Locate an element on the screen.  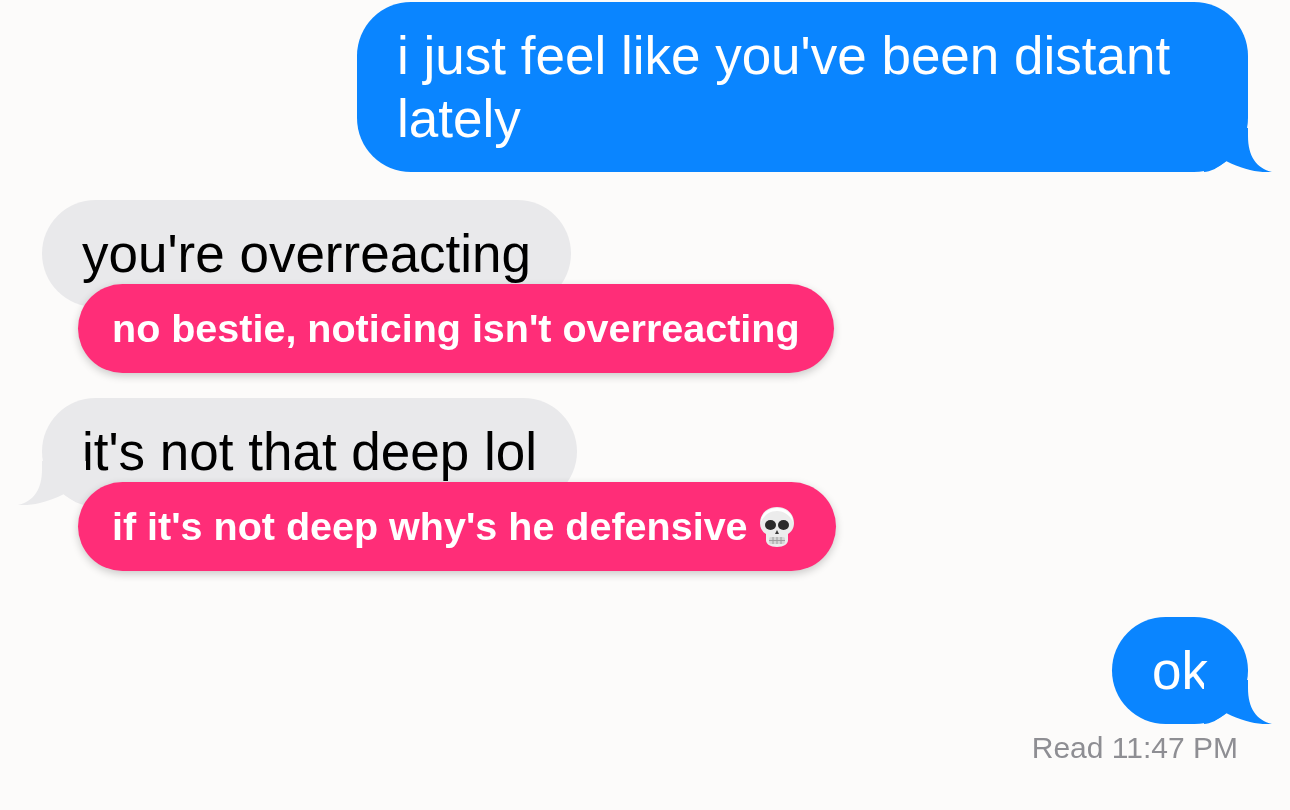
skull-icon is located at coordinates (776, 526).